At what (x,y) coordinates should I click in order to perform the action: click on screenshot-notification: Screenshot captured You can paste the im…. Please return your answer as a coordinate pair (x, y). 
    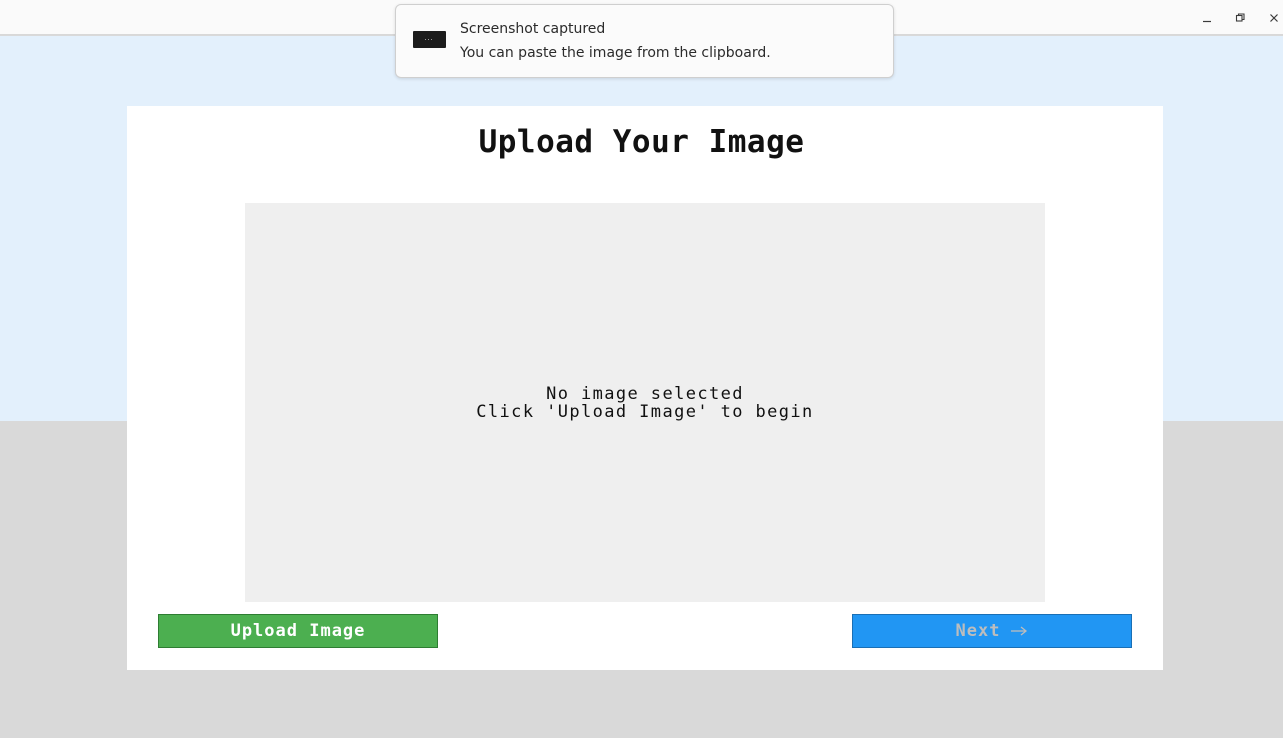
    Looking at the image, I should click on (644, 41).